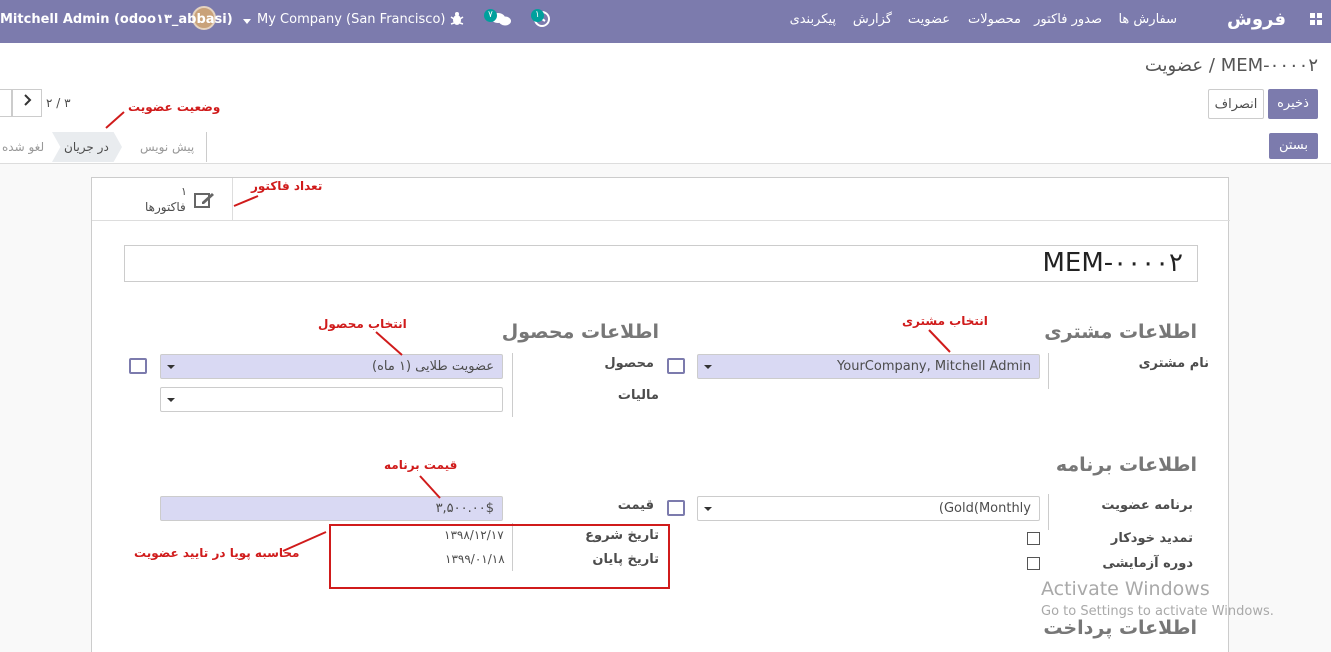  What do you see at coordinates (1125, 589) in the screenshot?
I see `activation-watermark-title: Activate Windows` at bounding box center [1125, 589].